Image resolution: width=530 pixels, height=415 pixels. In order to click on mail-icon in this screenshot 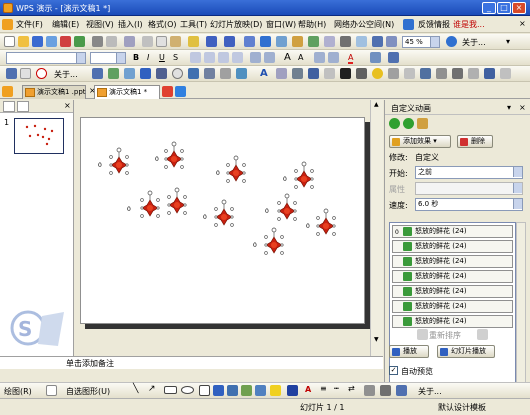, I will do `click(51, 41)`.